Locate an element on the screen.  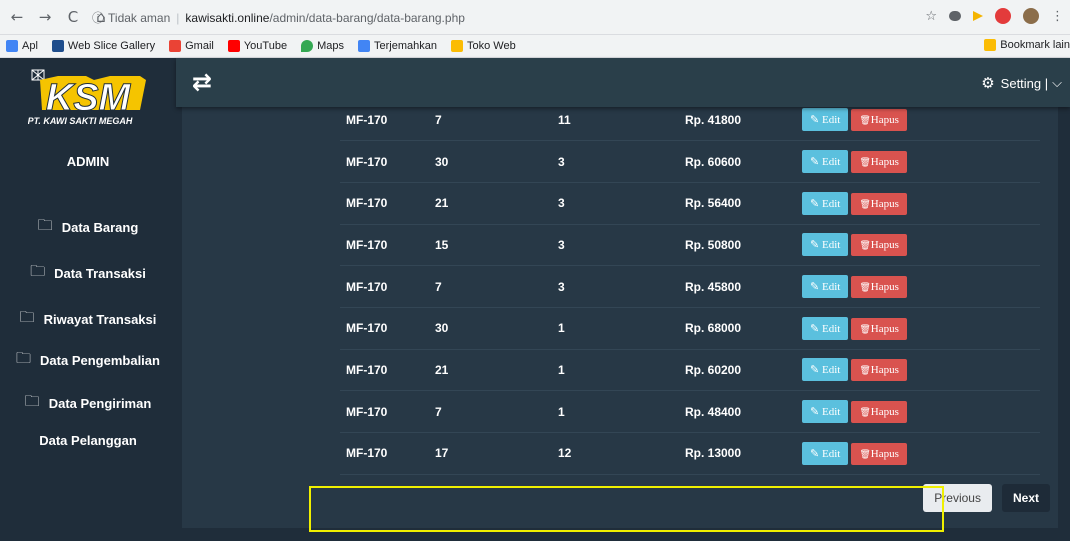
bookmark-label: YouTube is located at coordinates (265, 46).